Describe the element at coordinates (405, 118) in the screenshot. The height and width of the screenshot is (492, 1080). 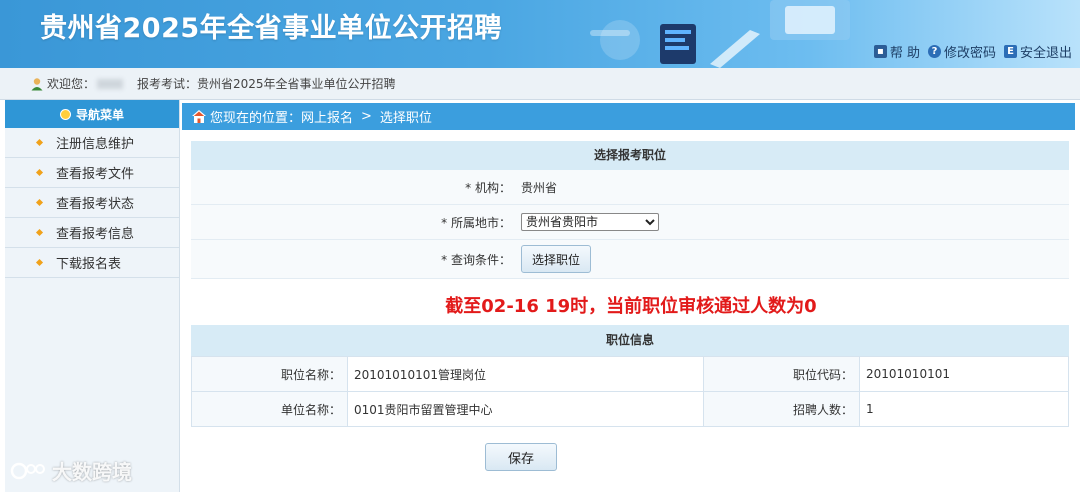
I see `breadcrumb-current: 选择职位` at that location.